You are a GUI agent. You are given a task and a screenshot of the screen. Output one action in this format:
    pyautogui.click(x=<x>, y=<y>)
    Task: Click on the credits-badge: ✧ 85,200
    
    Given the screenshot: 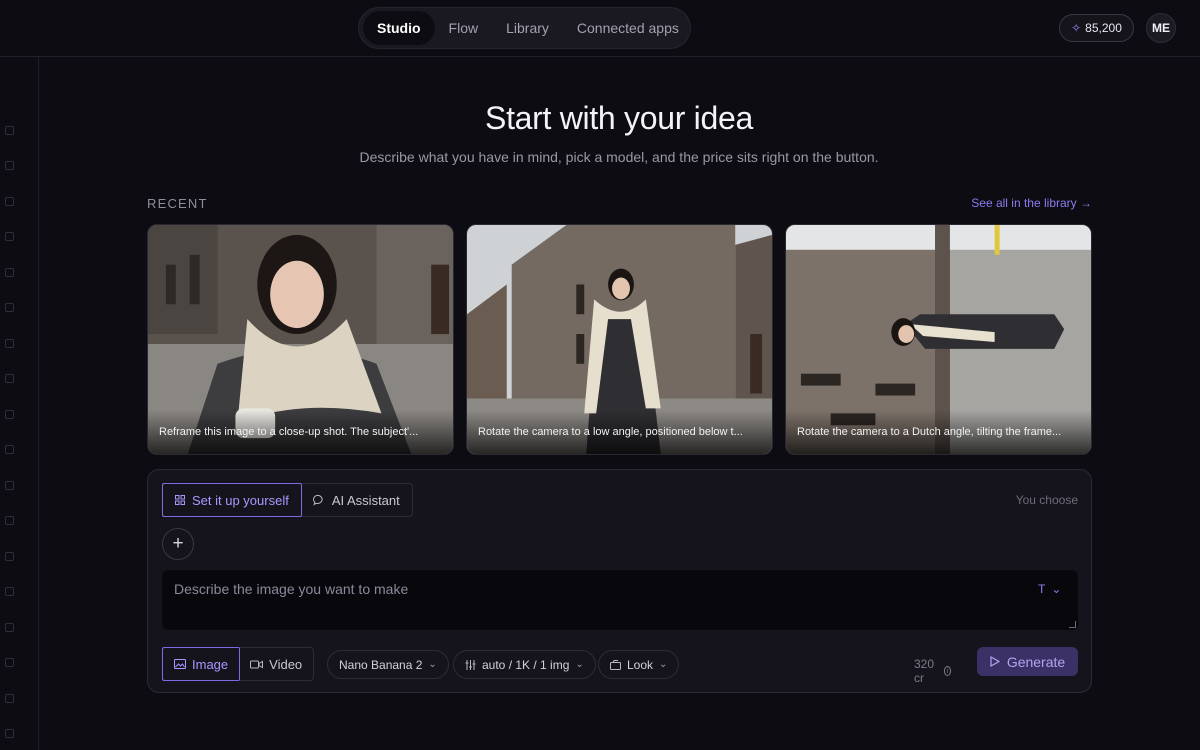 What is the action you would take?
    pyautogui.click(x=1096, y=28)
    